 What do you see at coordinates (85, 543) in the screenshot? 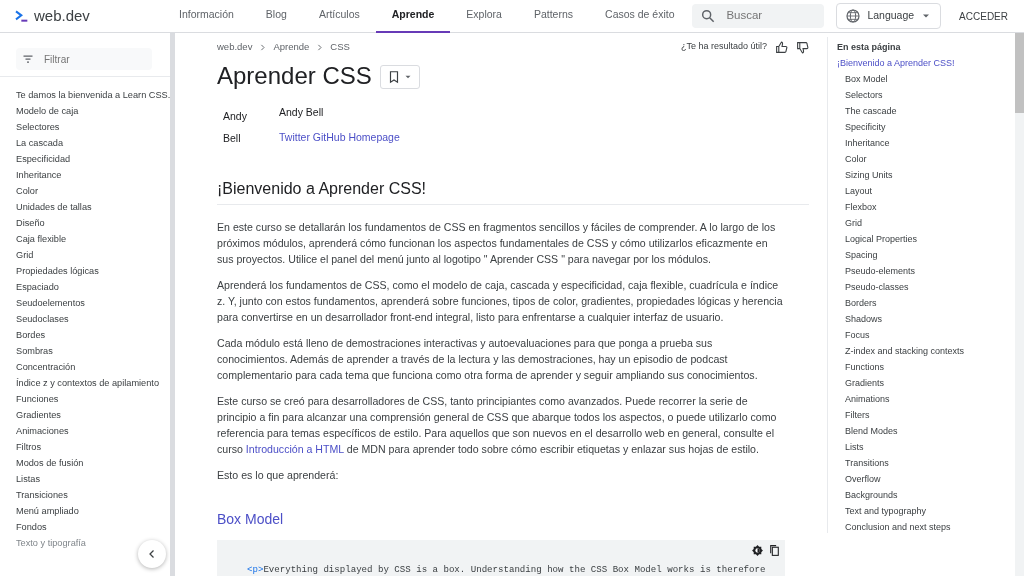
I see `sidebar-item: Texto y tipografía` at bounding box center [85, 543].